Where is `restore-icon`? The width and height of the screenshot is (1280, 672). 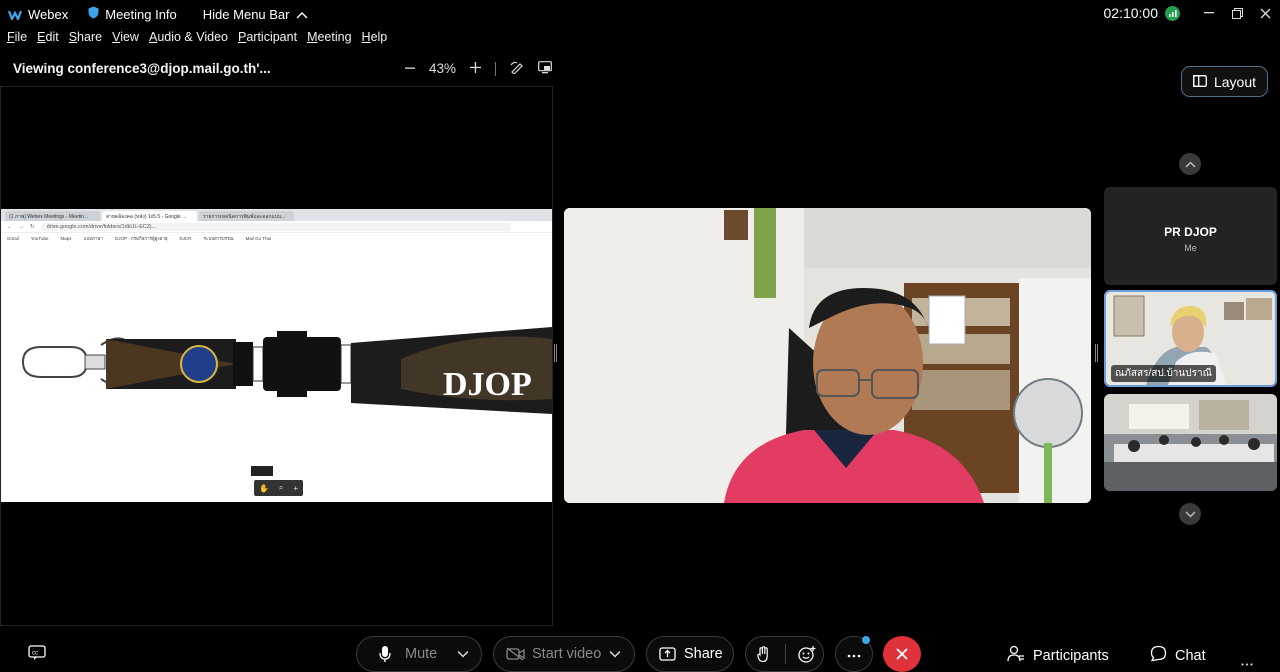
restore-icon is located at coordinates (1237, 13).